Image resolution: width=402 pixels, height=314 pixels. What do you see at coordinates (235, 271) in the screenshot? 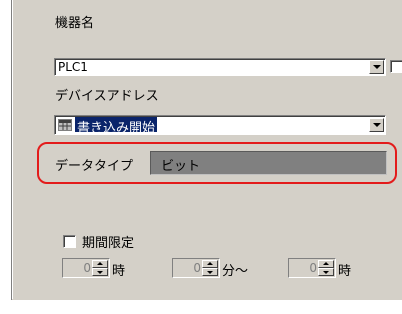
I see `start-minute-unit: 分〜` at bounding box center [235, 271].